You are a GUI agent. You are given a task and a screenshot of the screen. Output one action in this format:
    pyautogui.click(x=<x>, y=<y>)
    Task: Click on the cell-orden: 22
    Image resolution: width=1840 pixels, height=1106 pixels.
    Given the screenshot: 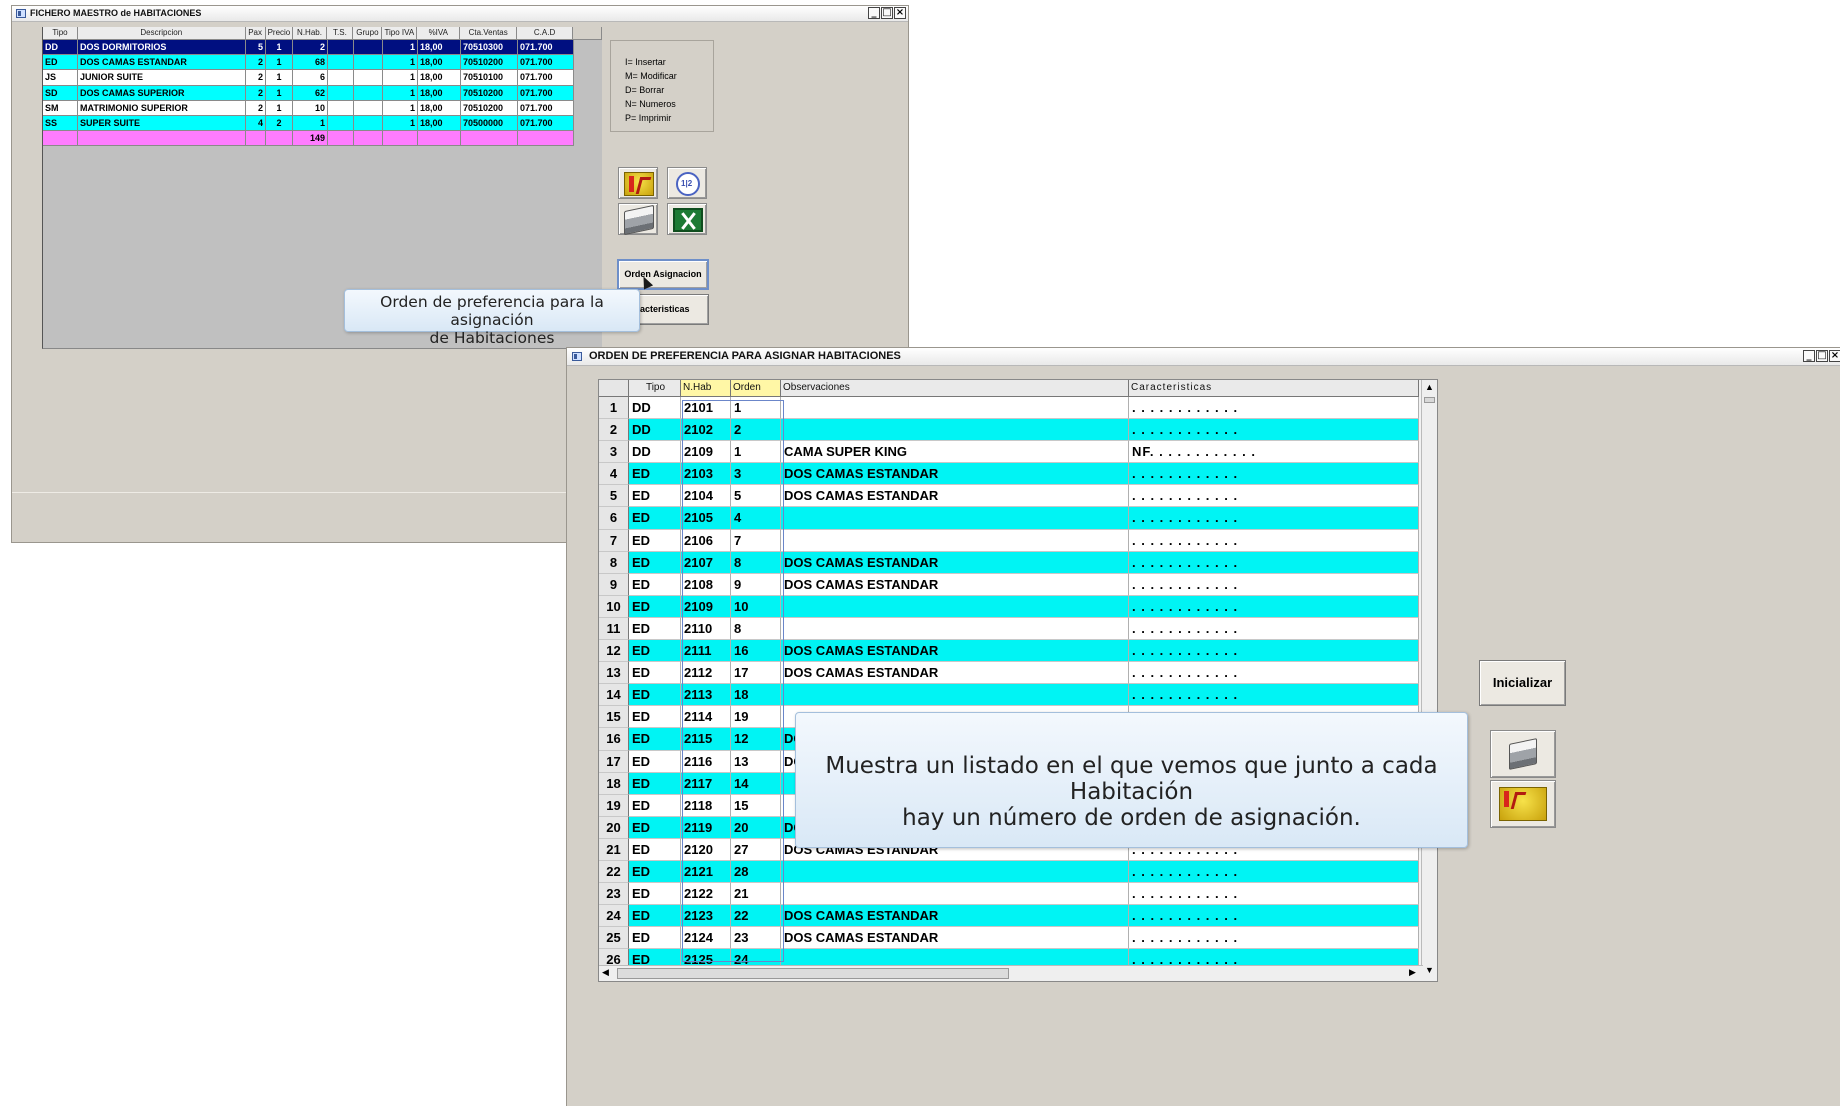 What is the action you would take?
    pyautogui.click(x=756, y=916)
    